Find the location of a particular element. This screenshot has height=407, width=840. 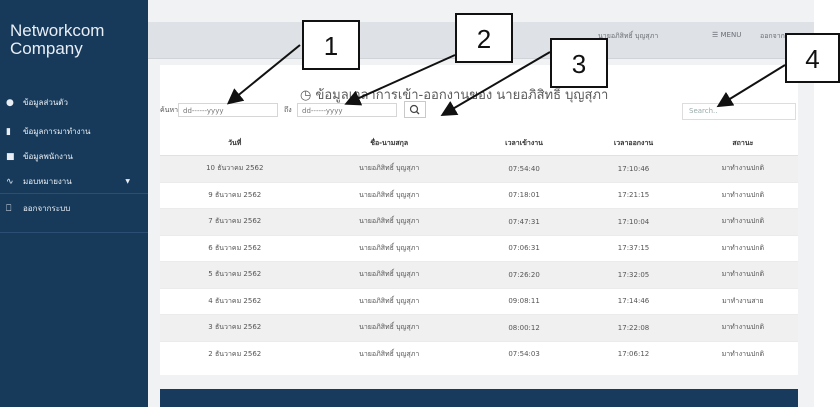

callout-box-1: 1 is located at coordinates (331, 45).